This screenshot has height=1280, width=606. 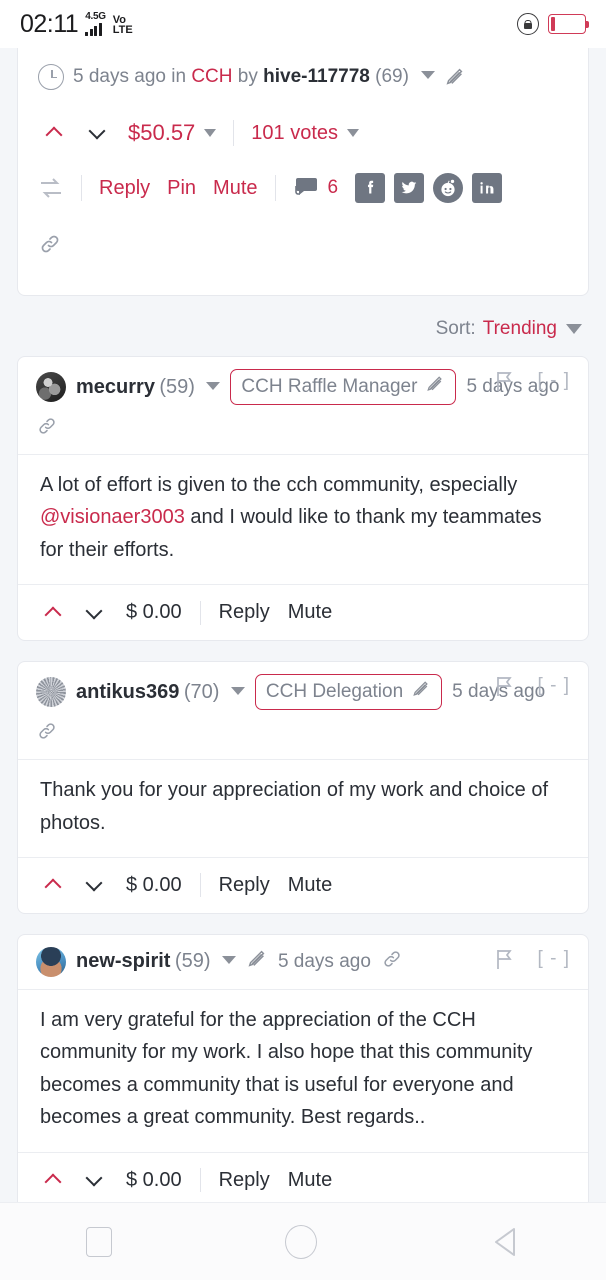 What do you see at coordinates (51, 188) in the screenshot?
I see `reblog-icon` at bounding box center [51, 188].